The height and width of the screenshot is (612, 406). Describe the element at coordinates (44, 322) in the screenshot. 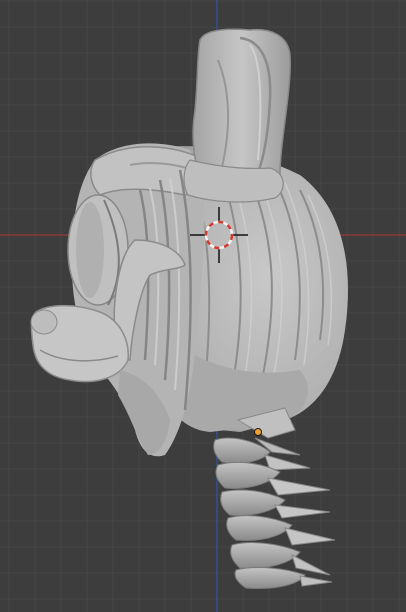

I see `nose-tip` at that location.